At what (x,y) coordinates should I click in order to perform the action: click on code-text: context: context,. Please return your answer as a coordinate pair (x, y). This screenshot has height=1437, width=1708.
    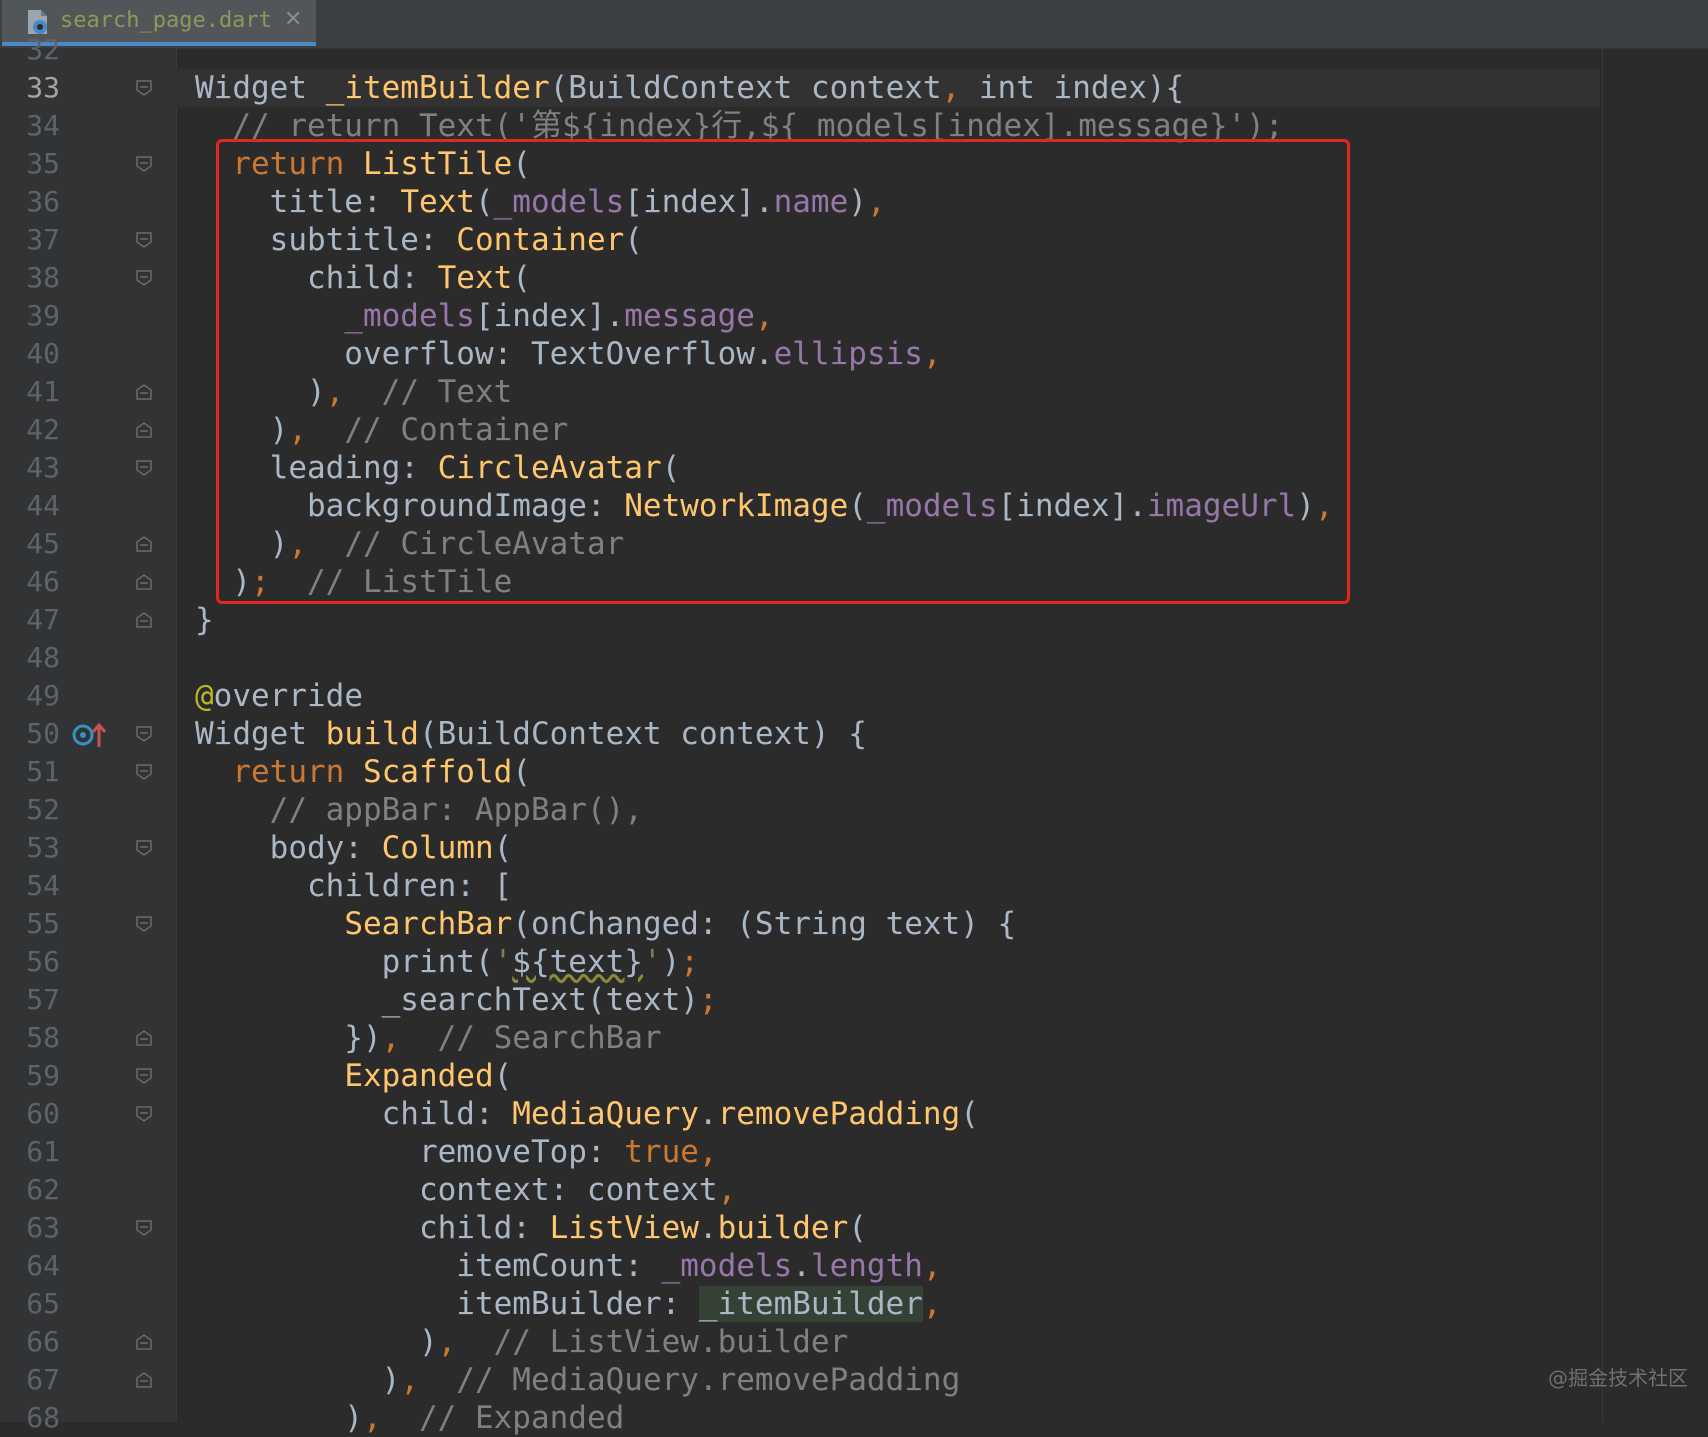
    Looking at the image, I should click on (465, 1190).